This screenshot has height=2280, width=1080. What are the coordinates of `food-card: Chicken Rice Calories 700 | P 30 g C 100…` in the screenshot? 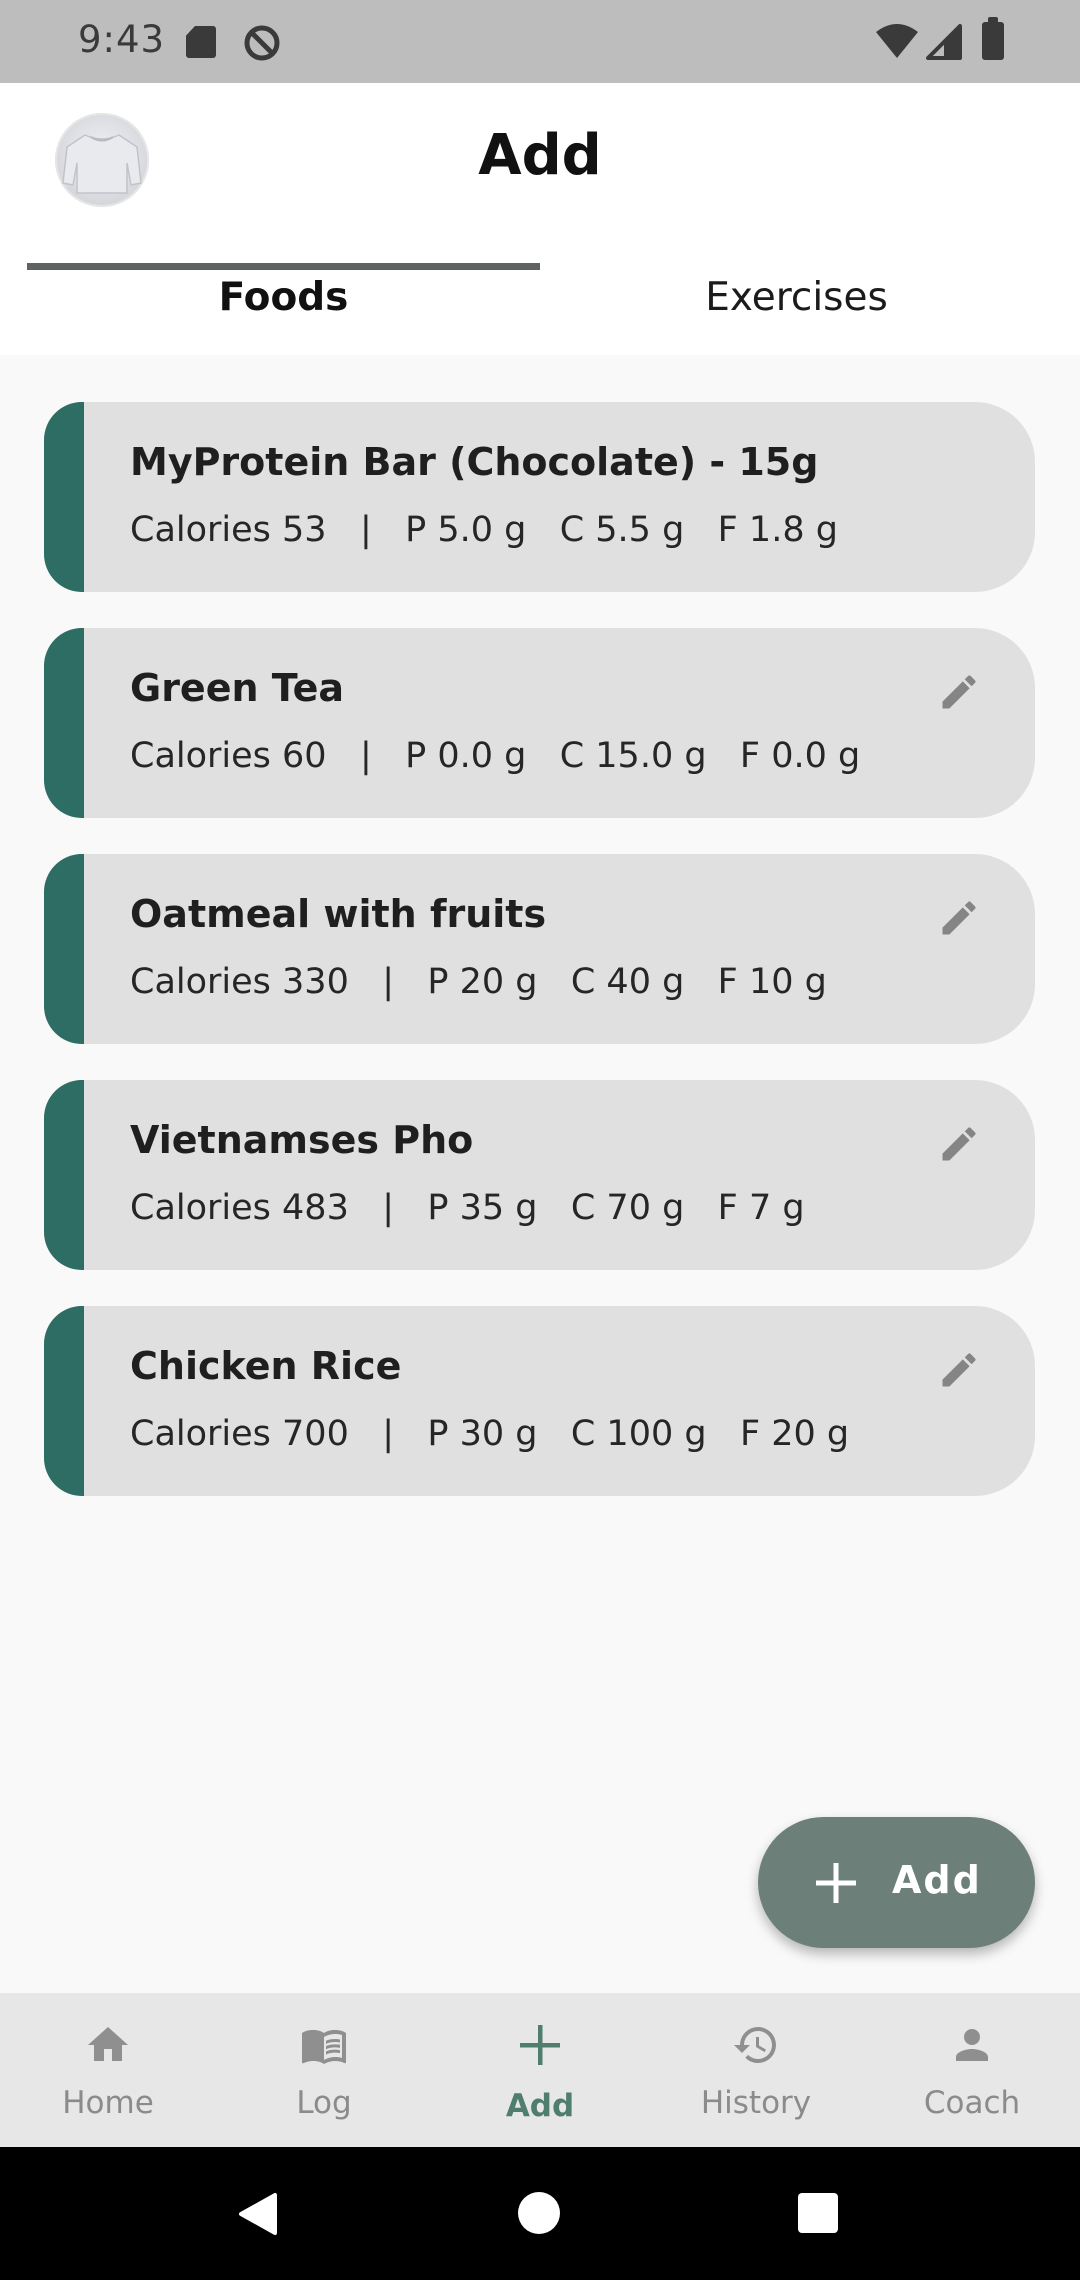 It's located at (539, 1401).